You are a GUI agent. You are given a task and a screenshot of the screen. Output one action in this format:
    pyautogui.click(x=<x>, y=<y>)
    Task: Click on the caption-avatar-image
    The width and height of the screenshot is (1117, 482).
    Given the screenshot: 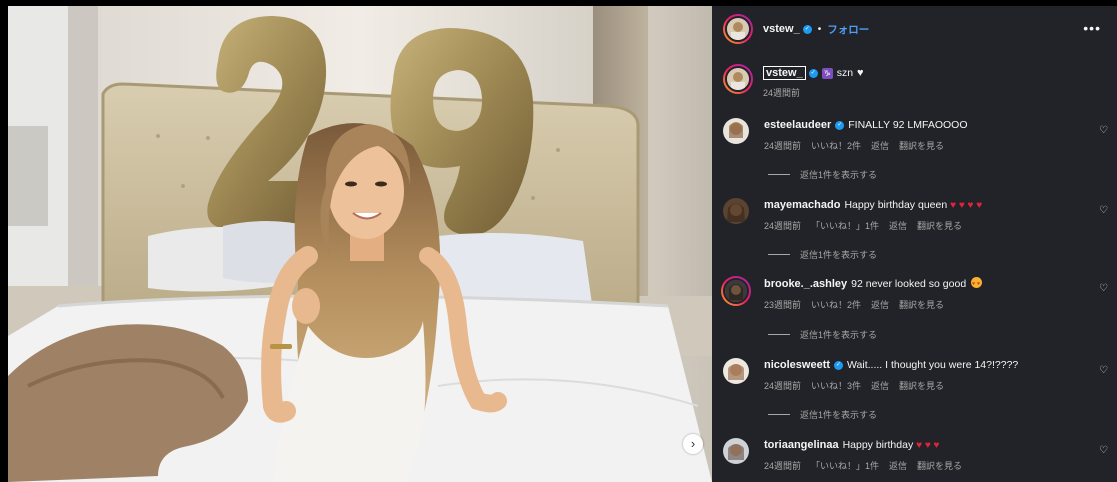 What is the action you would take?
    pyautogui.click(x=738, y=79)
    